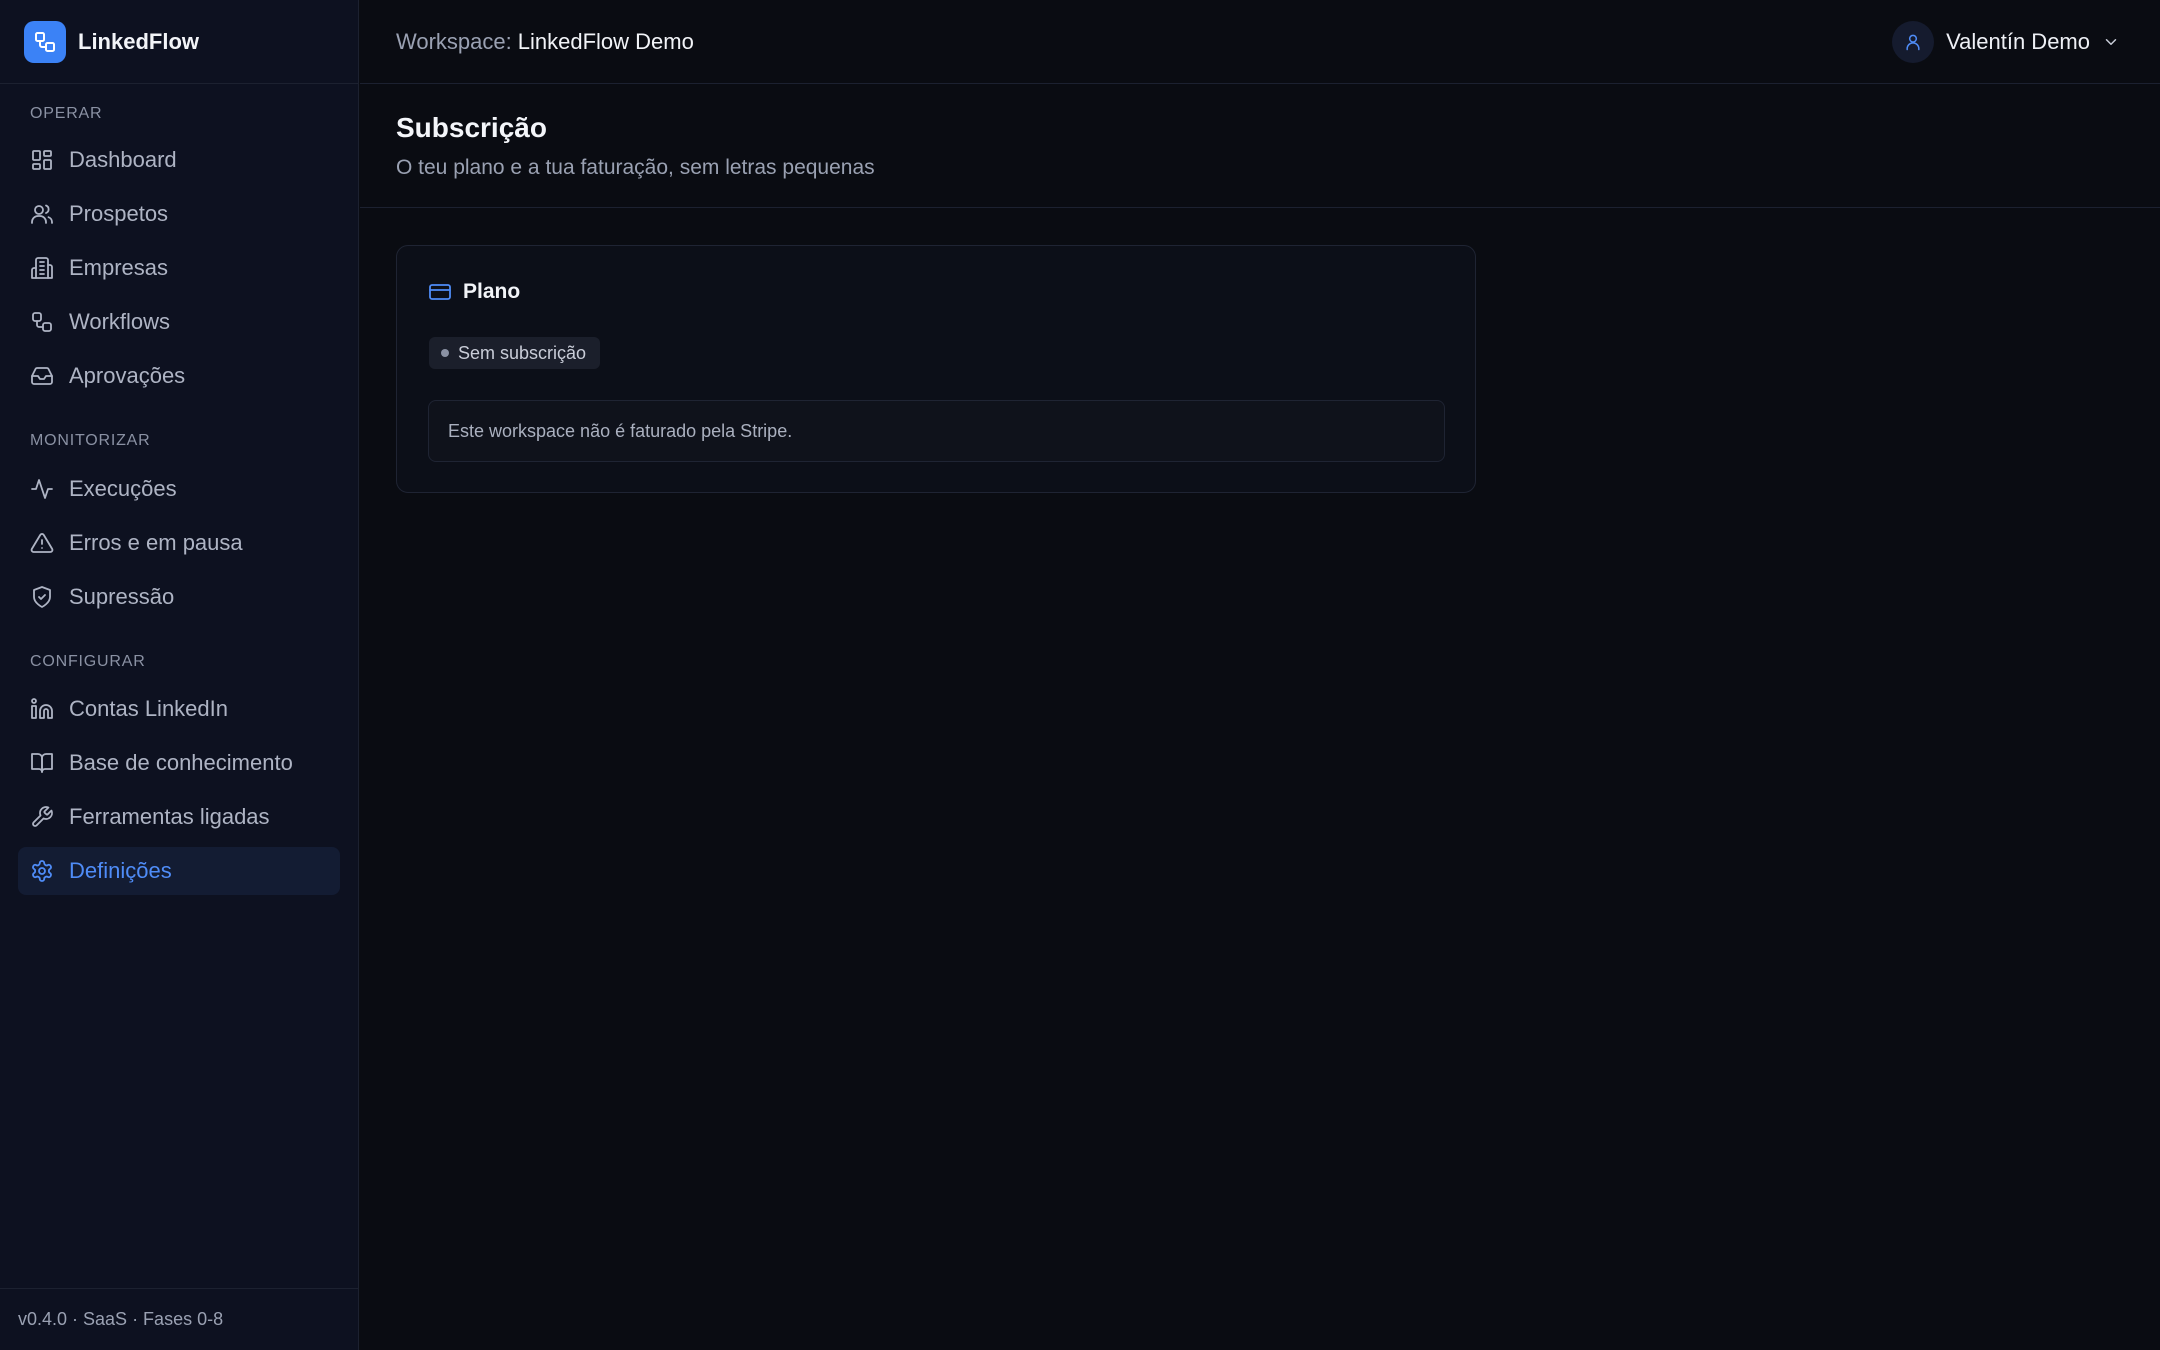  What do you see at coordinates (42, 376) in the screenshot?
I see `inbox-icon` at bounding box center [42, 376].